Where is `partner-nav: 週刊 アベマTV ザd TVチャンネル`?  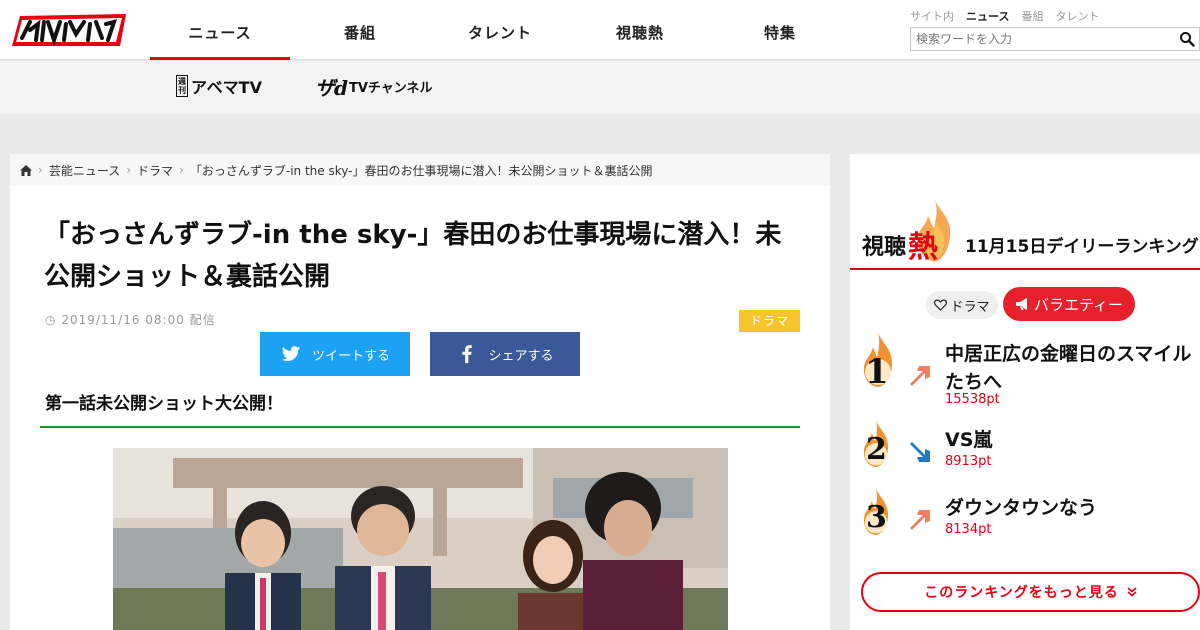 partner-nav: 週刊 アベマTV ザd TVチャンネル is located at coordinates (600, 87).